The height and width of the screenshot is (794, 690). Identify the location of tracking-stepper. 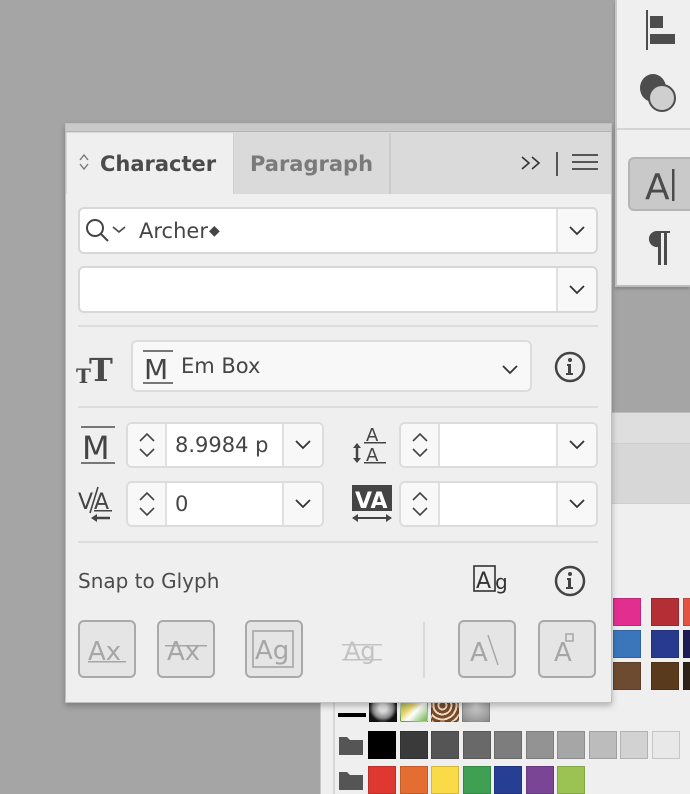
(498, 504).